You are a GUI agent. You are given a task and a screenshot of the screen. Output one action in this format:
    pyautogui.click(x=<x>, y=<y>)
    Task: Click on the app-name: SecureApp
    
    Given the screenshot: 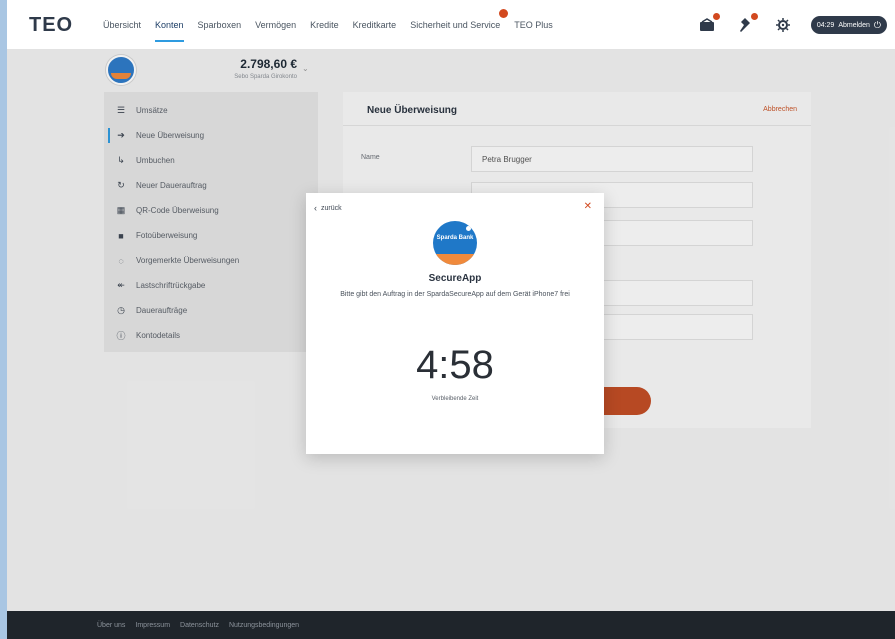 What is the action you would take?
    pyautogui.click(x=455, y=278)
    